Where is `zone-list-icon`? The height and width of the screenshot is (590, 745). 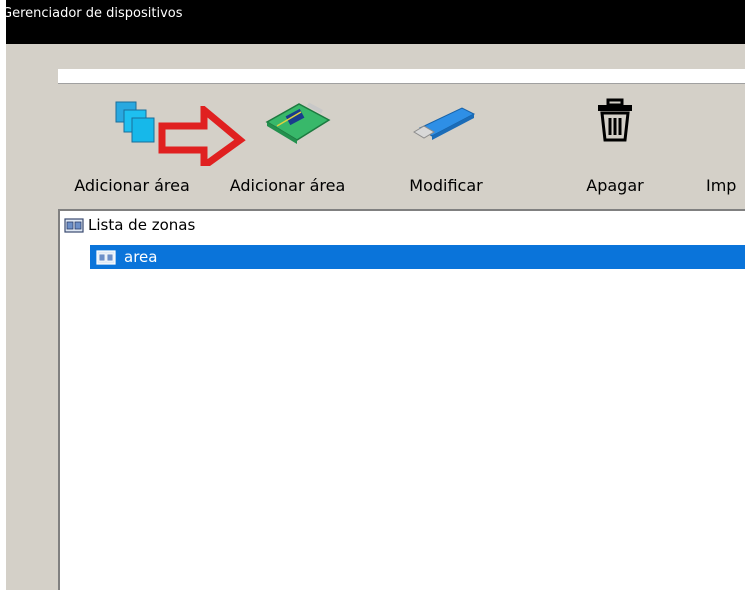 zone-list-icon is located at coordinates (74, 225).